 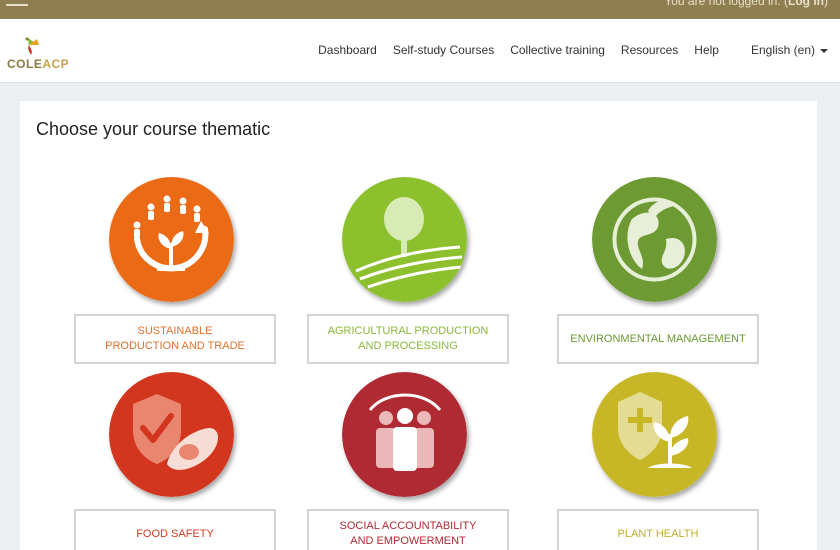 I want to click on nav-dashboard: Dashboard, so click(x=347, y=50).